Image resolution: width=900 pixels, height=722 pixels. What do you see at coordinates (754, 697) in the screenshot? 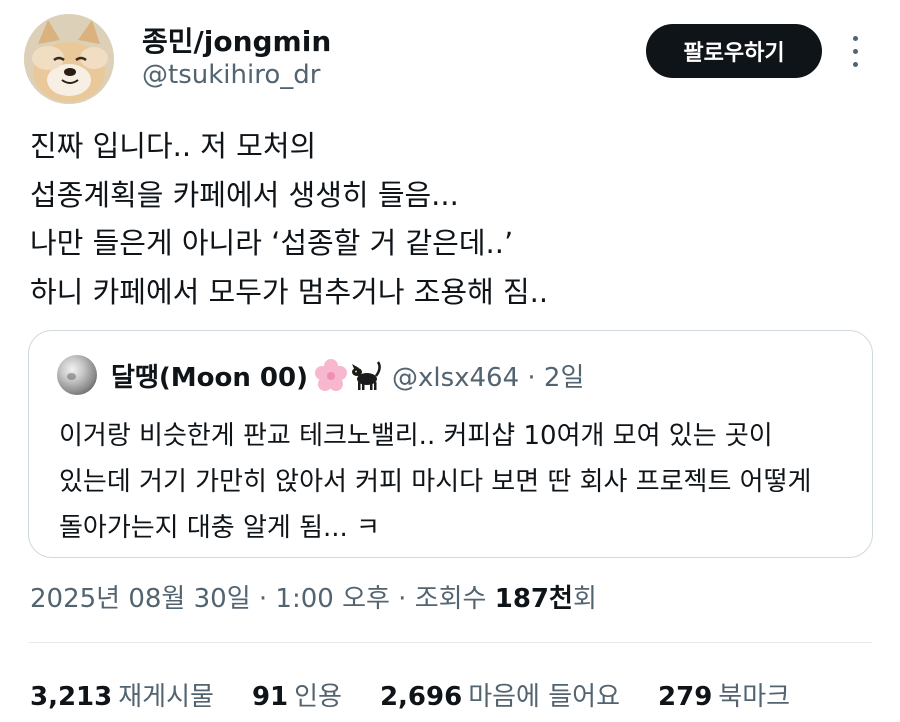
I see `stat-label: 북마크` at bounding box center [754, 697].